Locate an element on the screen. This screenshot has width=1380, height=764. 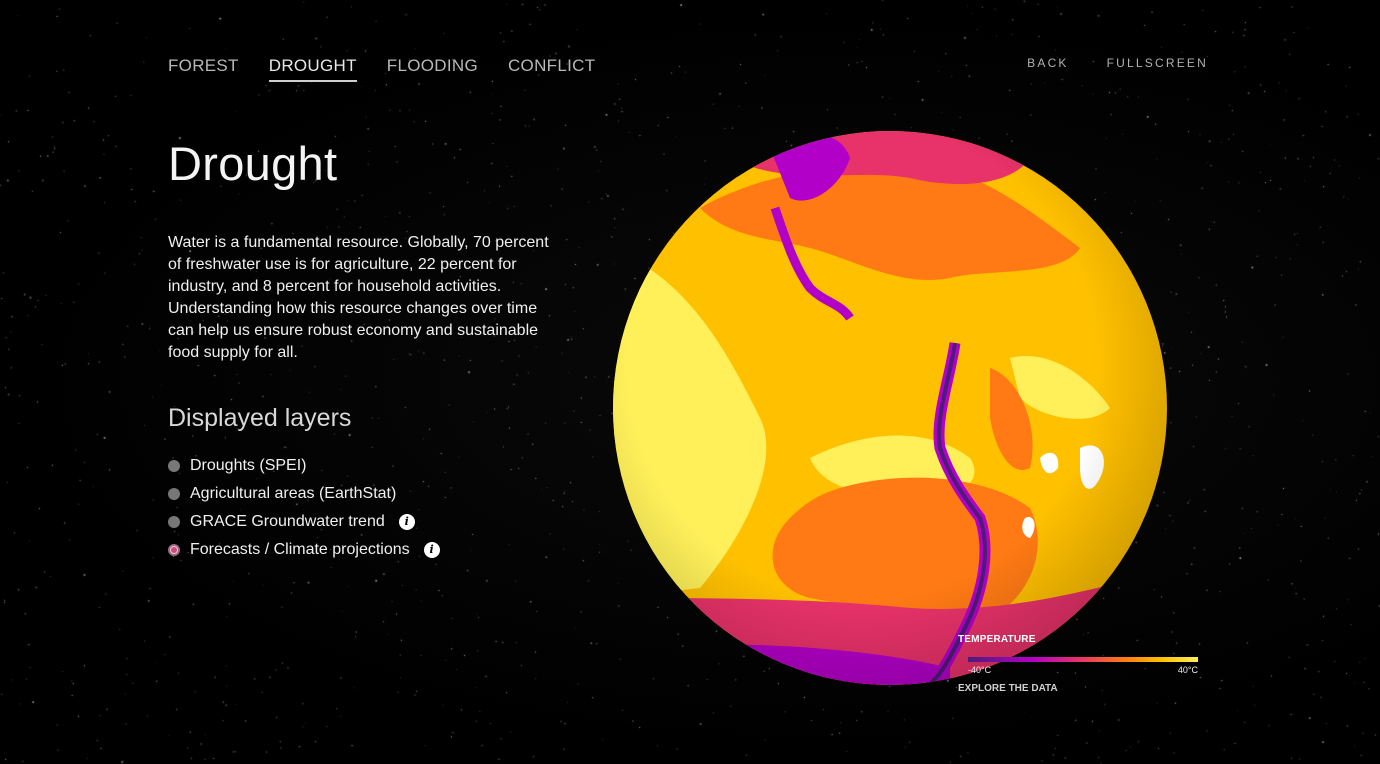
layer-item-grace-groundwater: GRACE Groundwater trend i is located at coordinates (304, 522).